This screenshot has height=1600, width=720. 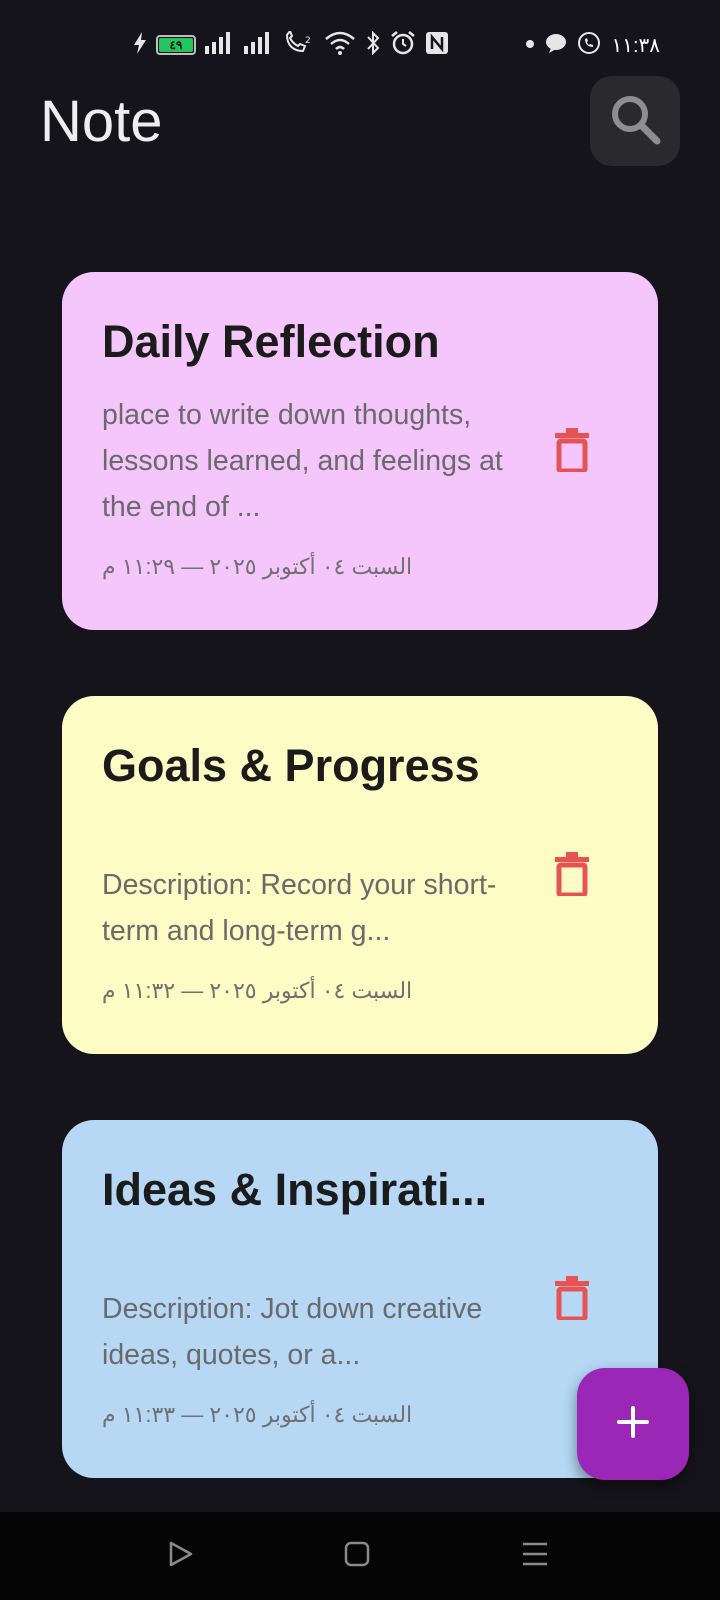 I want to click on nfc-icon, so click(x=437, y=45).